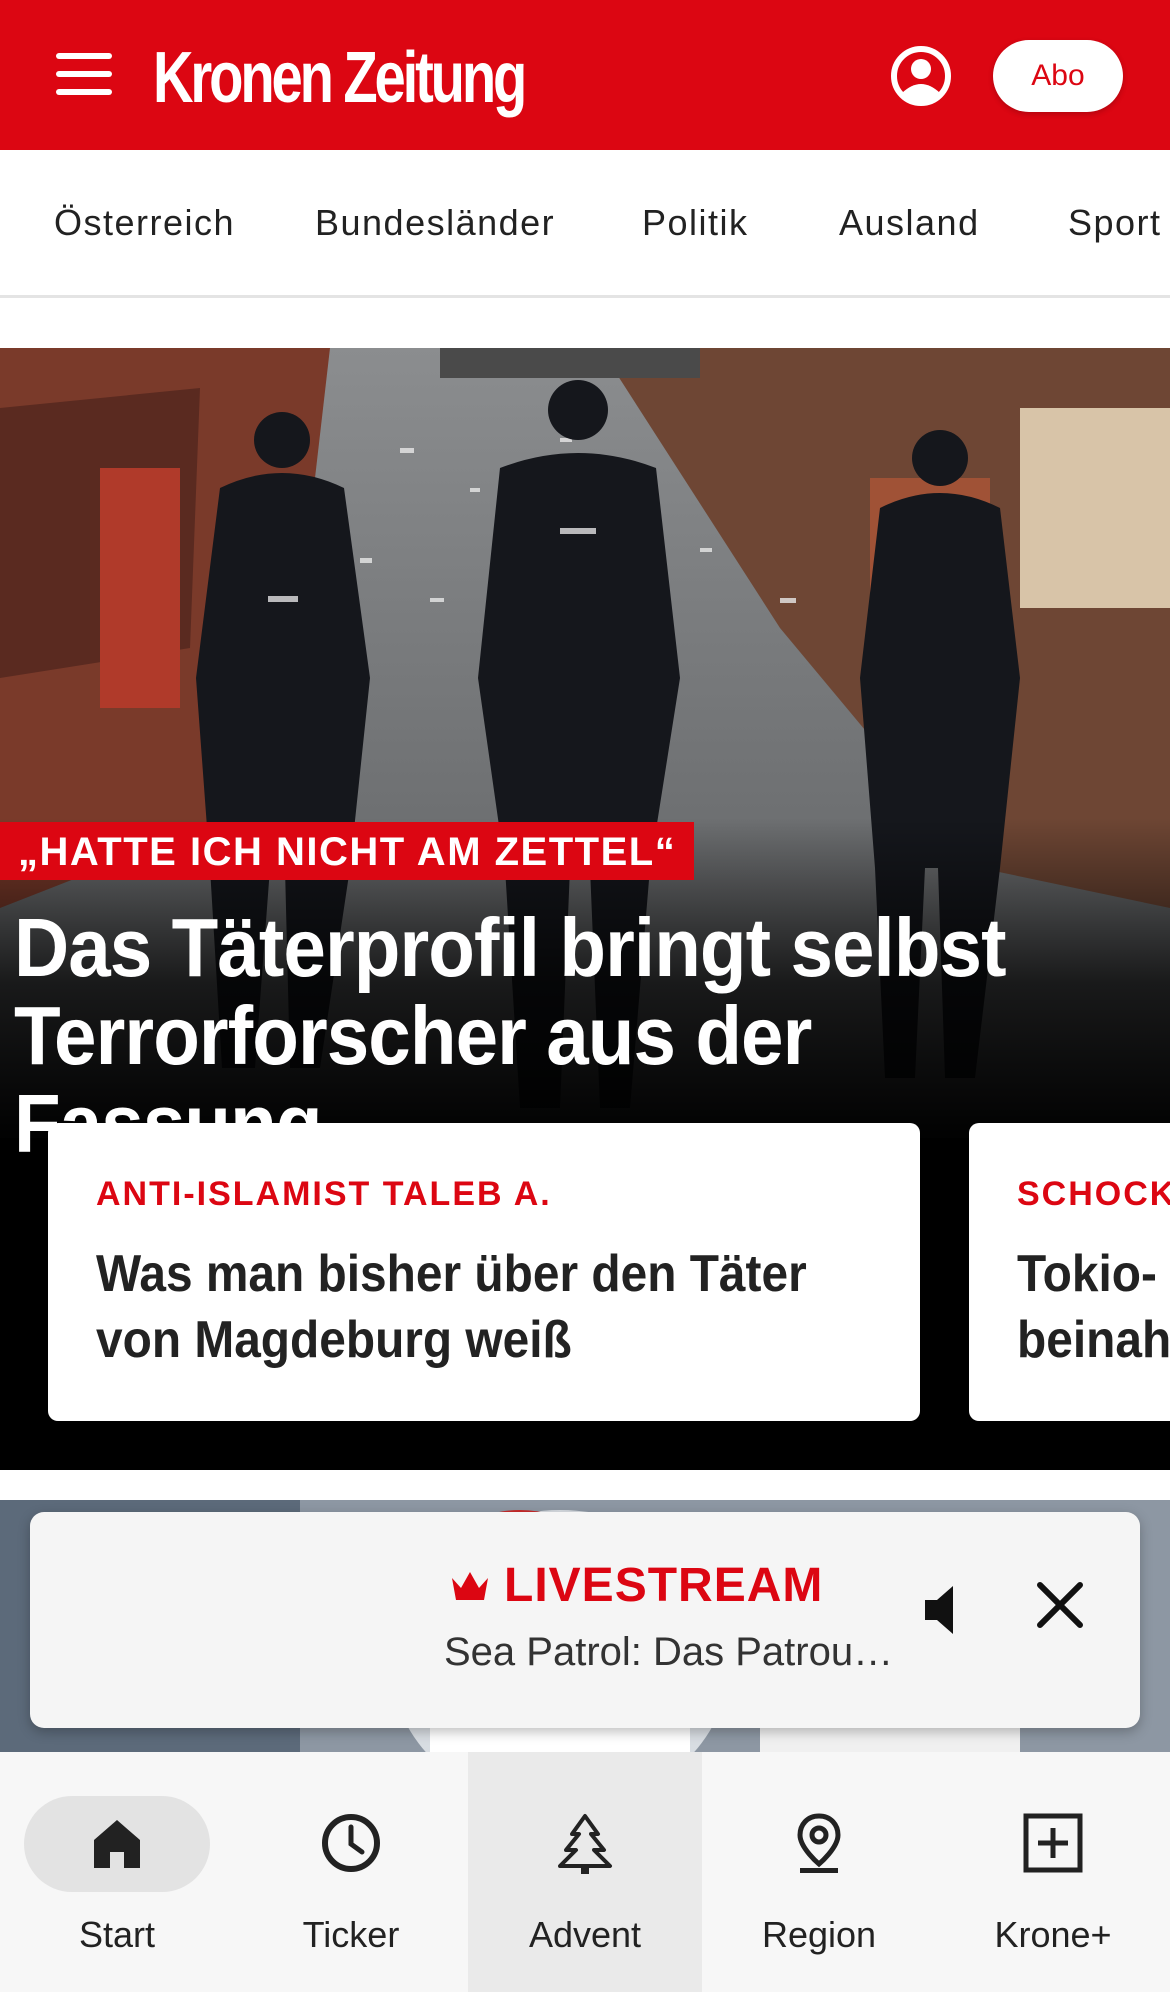 Image resolution: width=1170 pixels, height=1992 pixels. What do you see at coordinates (585, 1844) in the screenshot?
I see `christmas-tree-icon` at bounding box center [585, 1844].